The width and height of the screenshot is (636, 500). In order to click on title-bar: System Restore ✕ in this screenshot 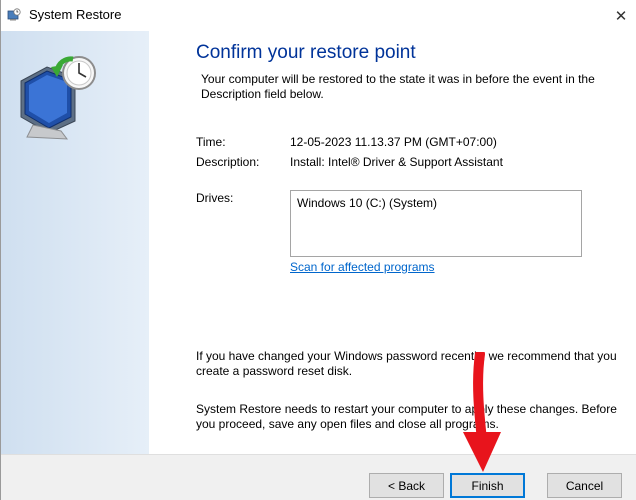, I will do `click(318, 15)`.